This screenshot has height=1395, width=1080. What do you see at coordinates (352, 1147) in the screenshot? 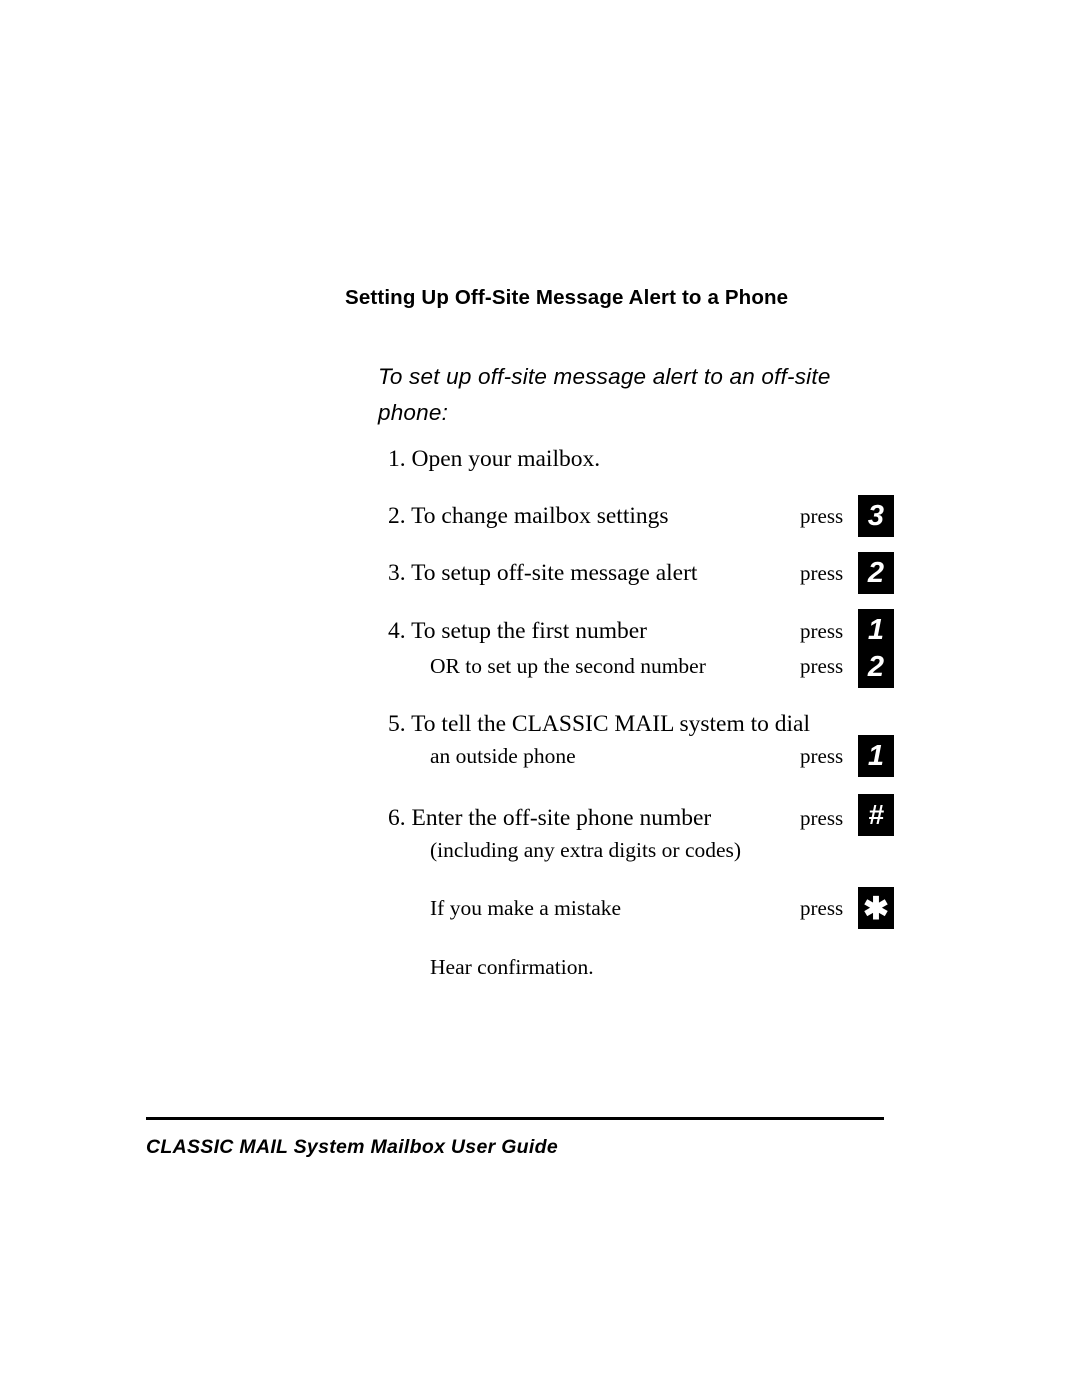
I see `footer-text: CLASSIC MAIL System Mailbox User Guide` at bounding box center [352, 1147].